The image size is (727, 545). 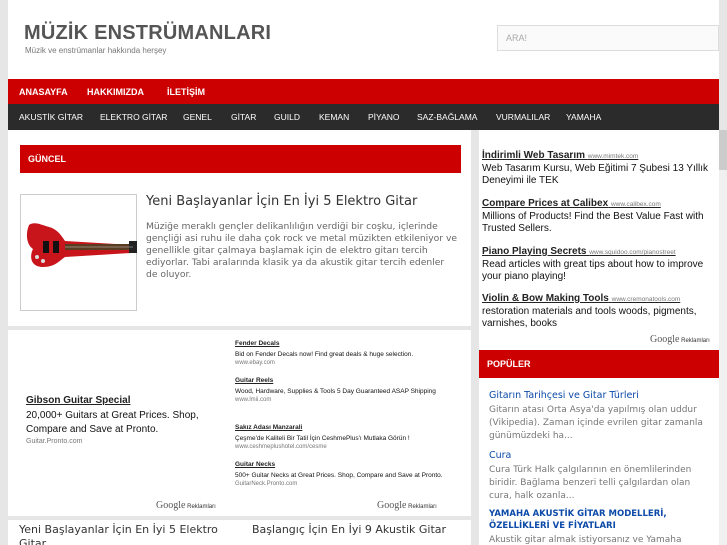 What do you see at coordinates (240, 159) in the screenshot?
I see `section-header-guncel: GÜNCEL` at bounding box center [240, 159].